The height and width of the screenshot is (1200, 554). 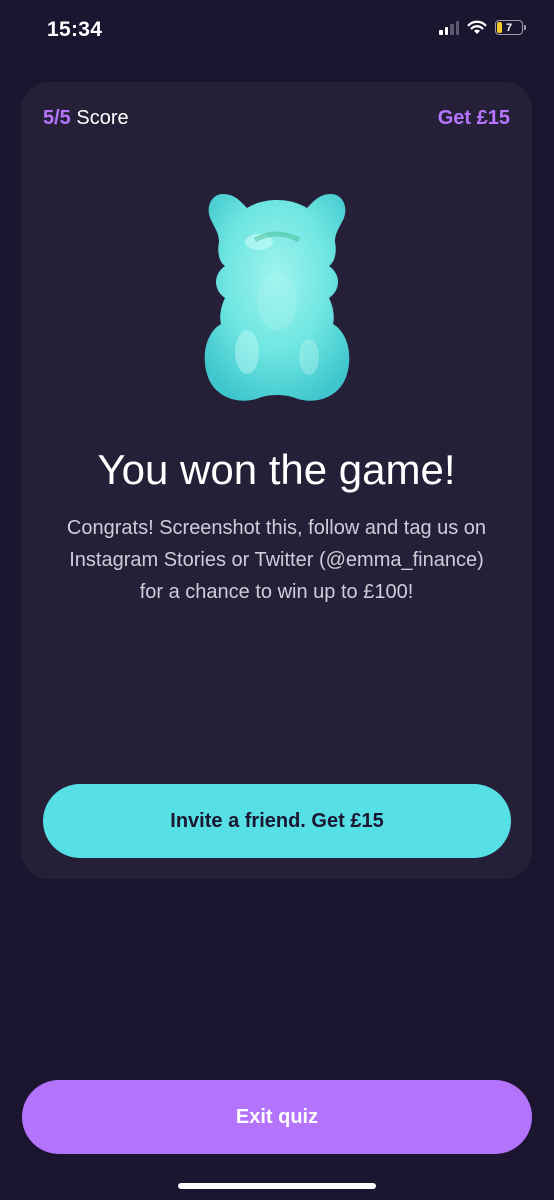 I want to click on gummy-bear-icon, so click(x=277, y=298).